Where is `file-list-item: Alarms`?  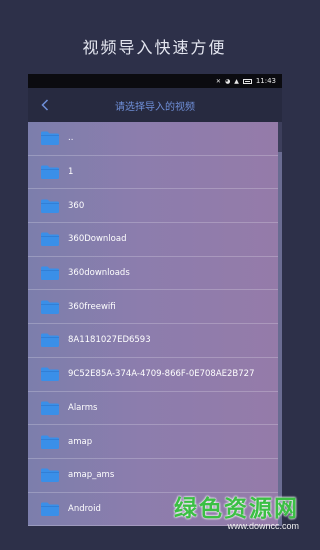 file-list-item: Alarms is located at coordinates (153, 409).